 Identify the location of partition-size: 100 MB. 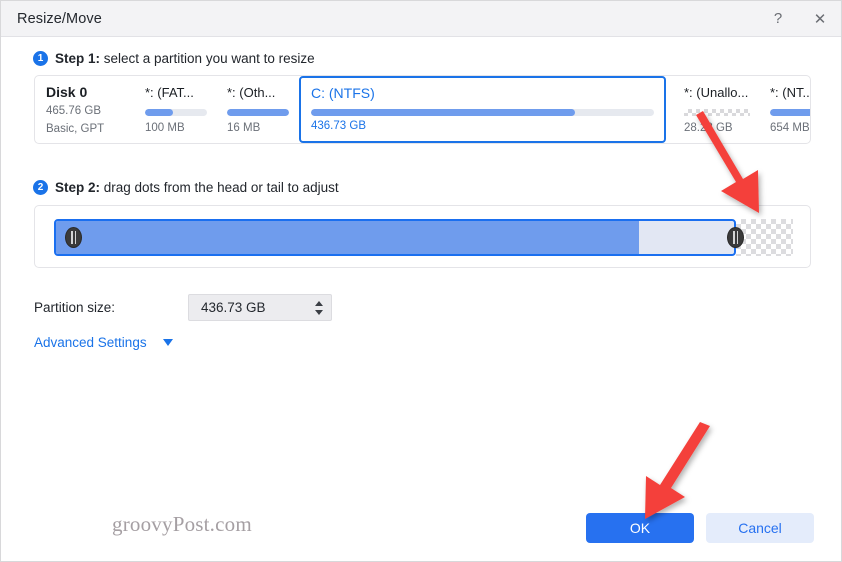
(165, 128).